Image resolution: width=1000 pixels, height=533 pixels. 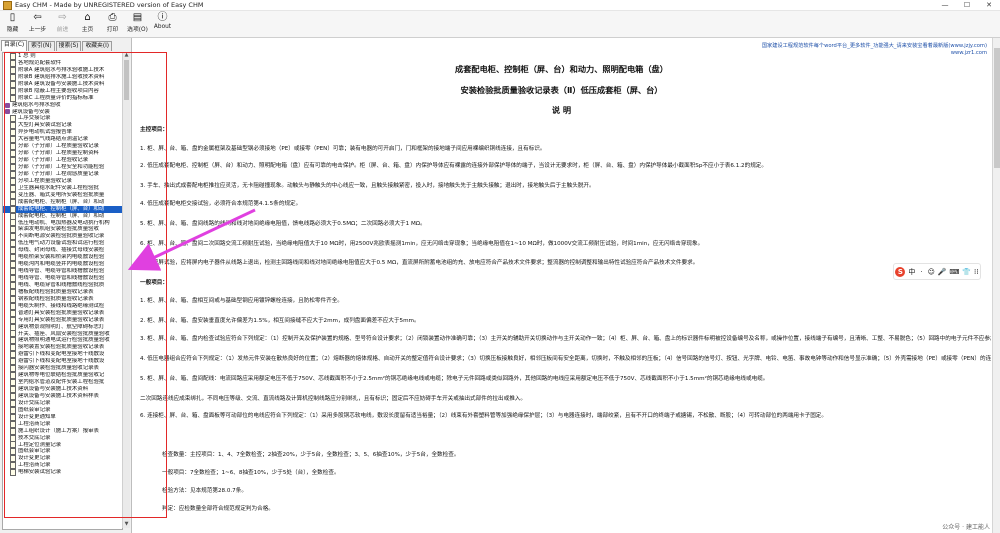 I want to click on tree-item: 电缆桥架安装和桥架内电缆敷设检验, so click(x=62, y=258).